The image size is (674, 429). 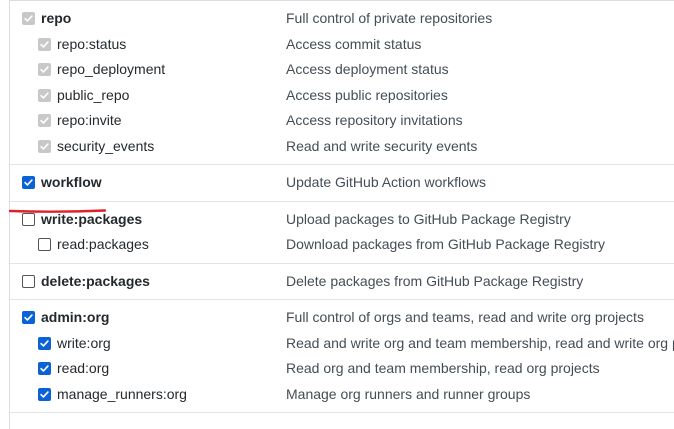 What do you see at coordinates (83, 368) in the screenshot?
I see `scope-name: read:org` at bounding box center [83, 368].